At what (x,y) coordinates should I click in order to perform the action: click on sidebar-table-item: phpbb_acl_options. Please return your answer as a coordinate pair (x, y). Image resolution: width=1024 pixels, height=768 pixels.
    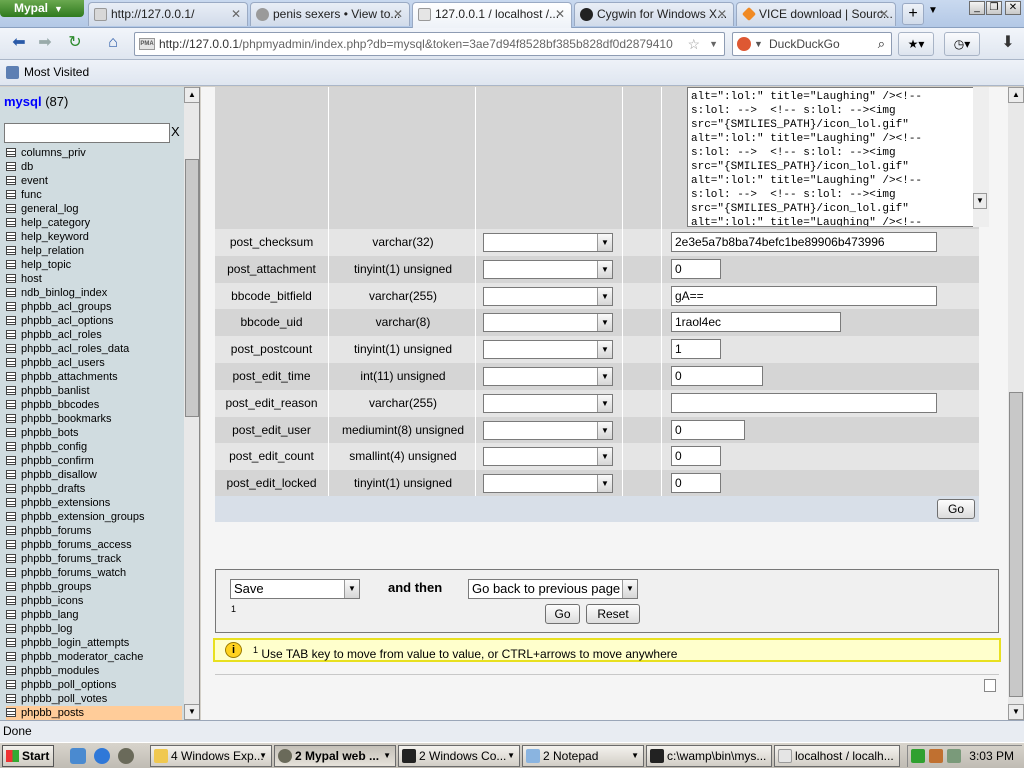
    Looking at the image, I should click on (94, 321).